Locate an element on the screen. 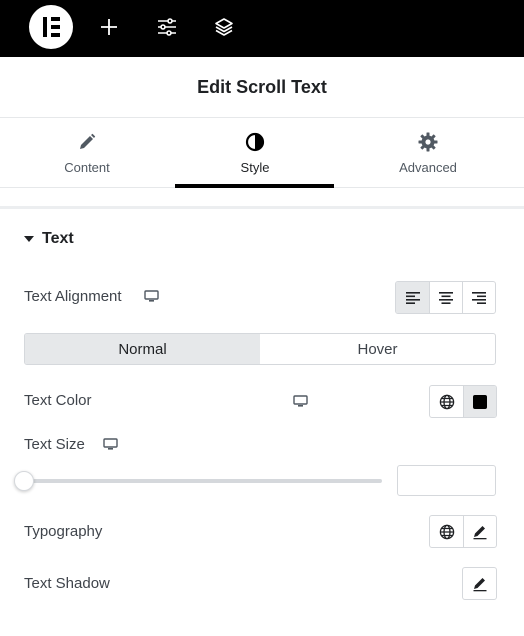  text-alignment-group is located at coordinates (445, 297).